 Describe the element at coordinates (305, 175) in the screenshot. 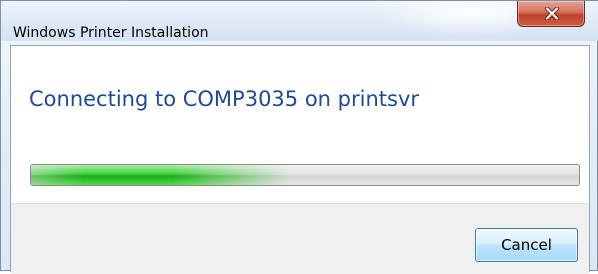

I see `progress-bar` at that location.